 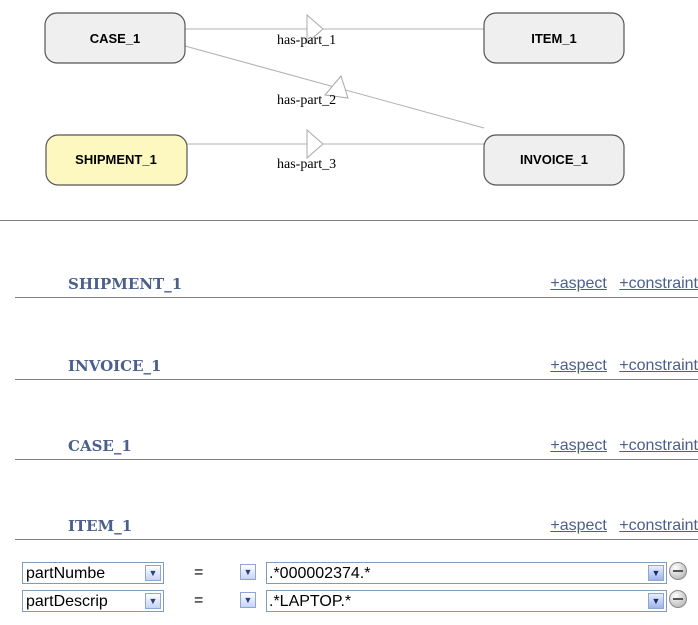 What do you see at coordinates (356, 446) in the screenshot?
I see `entity-row-case: CASE_1 +aspect +constraint` at bounding box center [356, 446].